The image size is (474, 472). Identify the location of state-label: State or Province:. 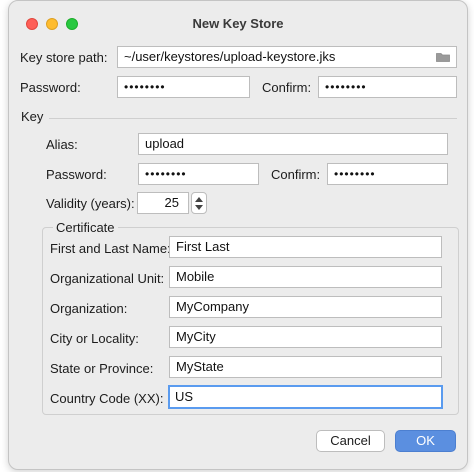
(102, 368).